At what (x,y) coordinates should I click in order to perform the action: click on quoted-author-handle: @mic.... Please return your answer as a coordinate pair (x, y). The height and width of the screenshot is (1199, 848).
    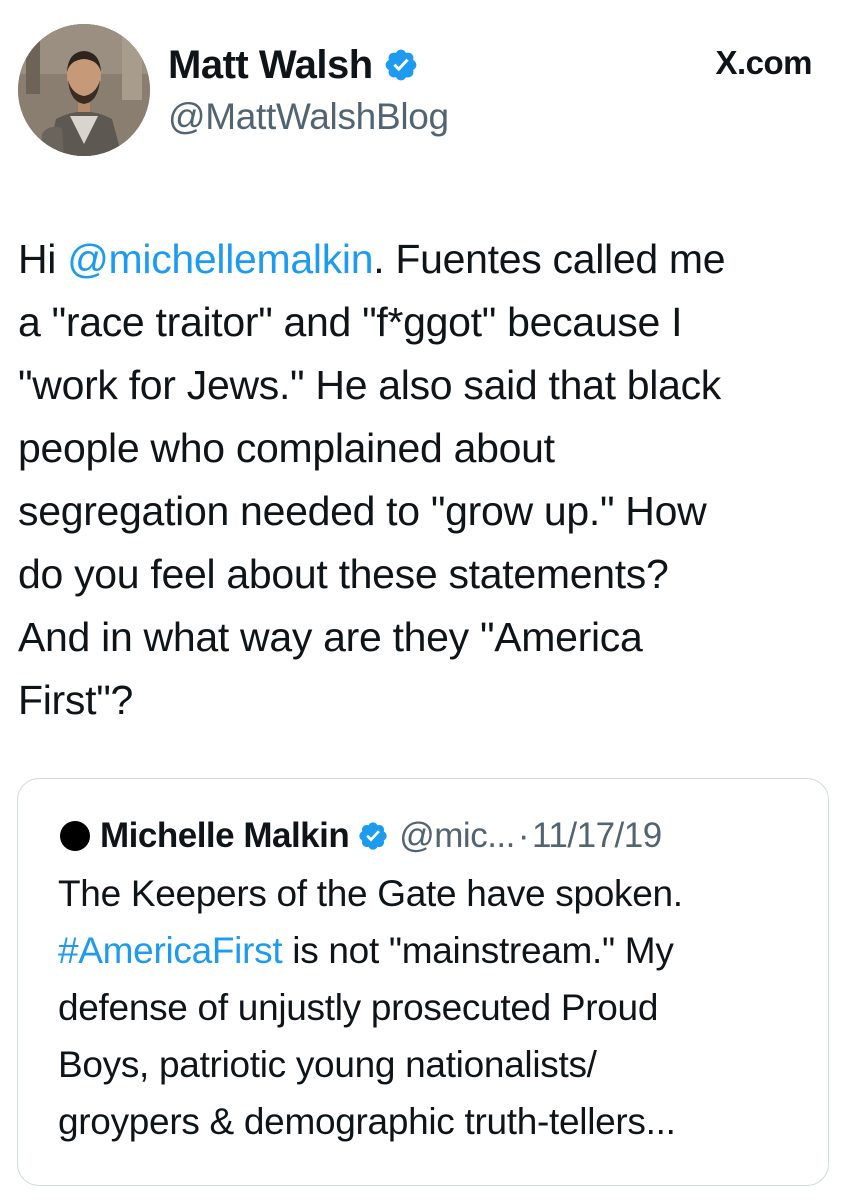
    Looking at the image, I should click on (457, 836).